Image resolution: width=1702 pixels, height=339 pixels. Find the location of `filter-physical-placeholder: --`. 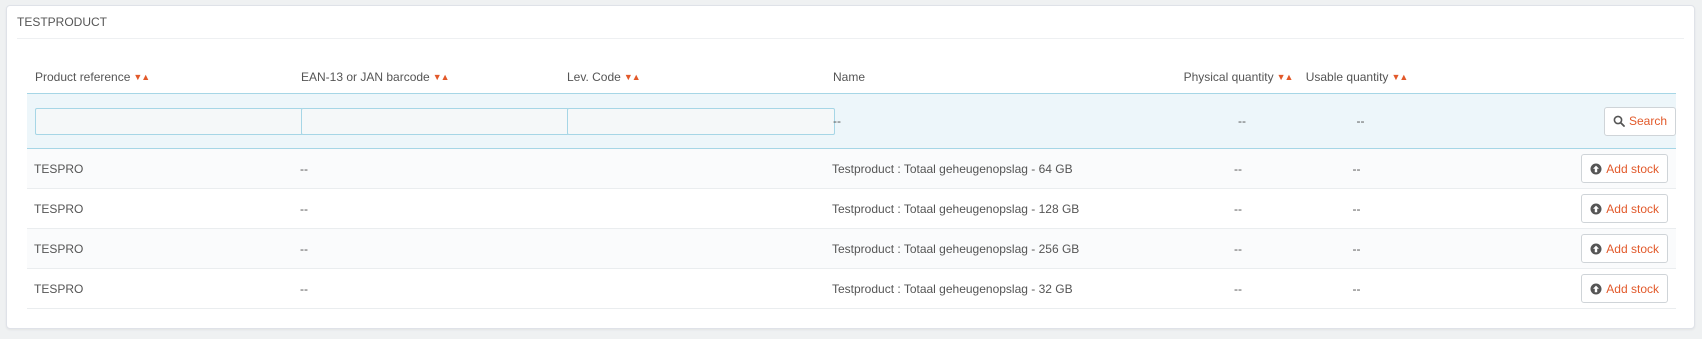

filter-physical-placeholder: -- is located at coordinates (1238, 121).